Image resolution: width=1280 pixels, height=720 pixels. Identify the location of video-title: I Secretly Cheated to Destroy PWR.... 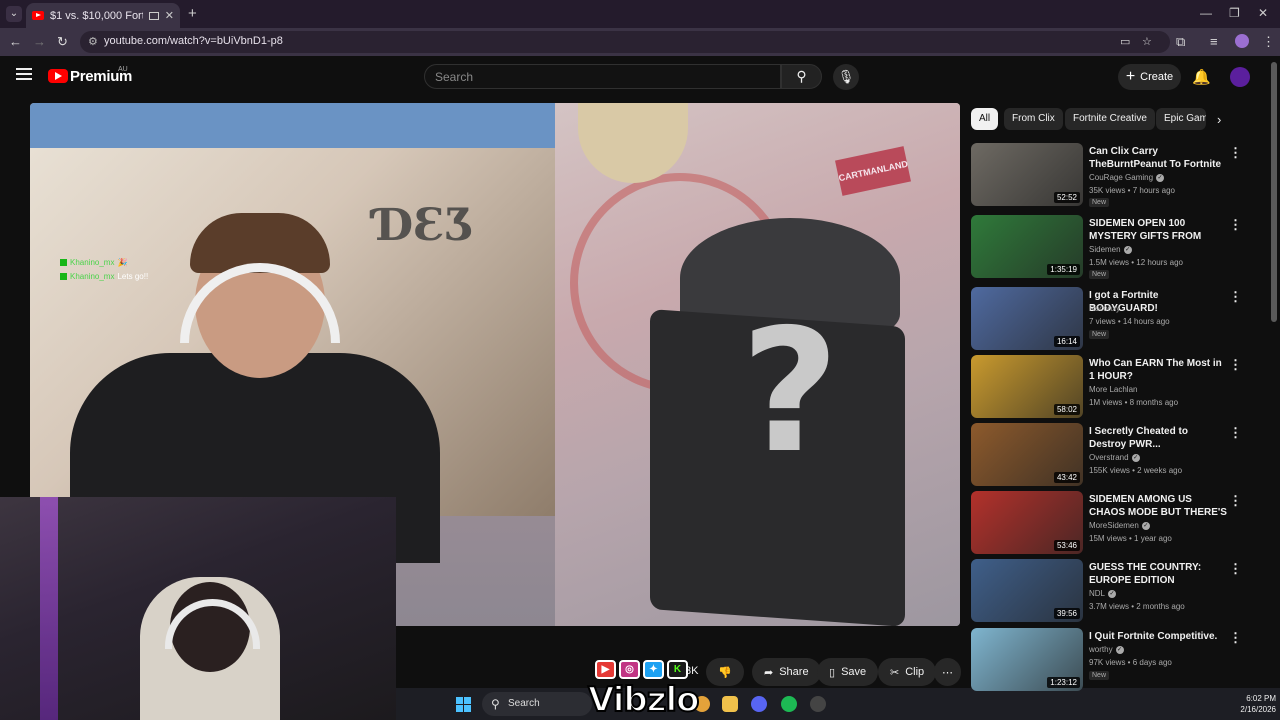
(1158, 438).